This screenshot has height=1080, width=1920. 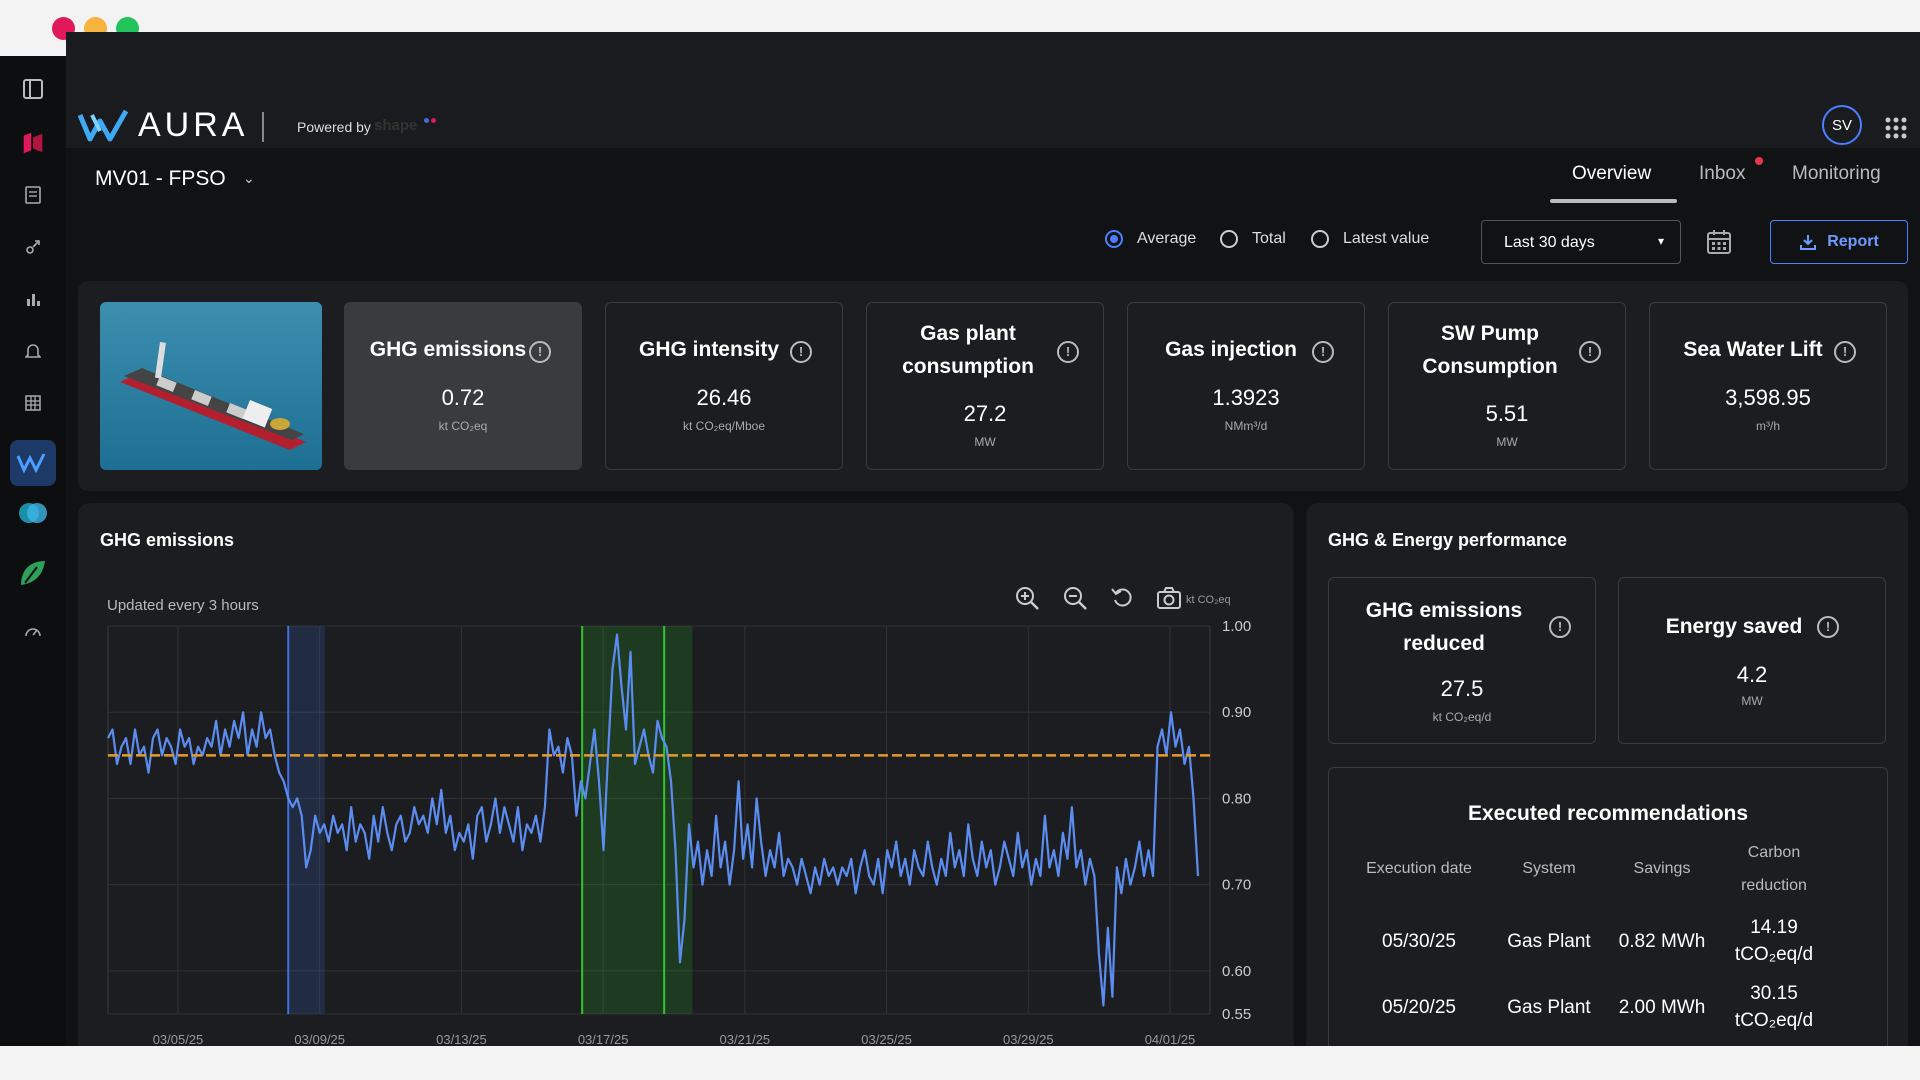 I want to click on x-tick-label: 03/25/25, so click(x=886, y=1039).